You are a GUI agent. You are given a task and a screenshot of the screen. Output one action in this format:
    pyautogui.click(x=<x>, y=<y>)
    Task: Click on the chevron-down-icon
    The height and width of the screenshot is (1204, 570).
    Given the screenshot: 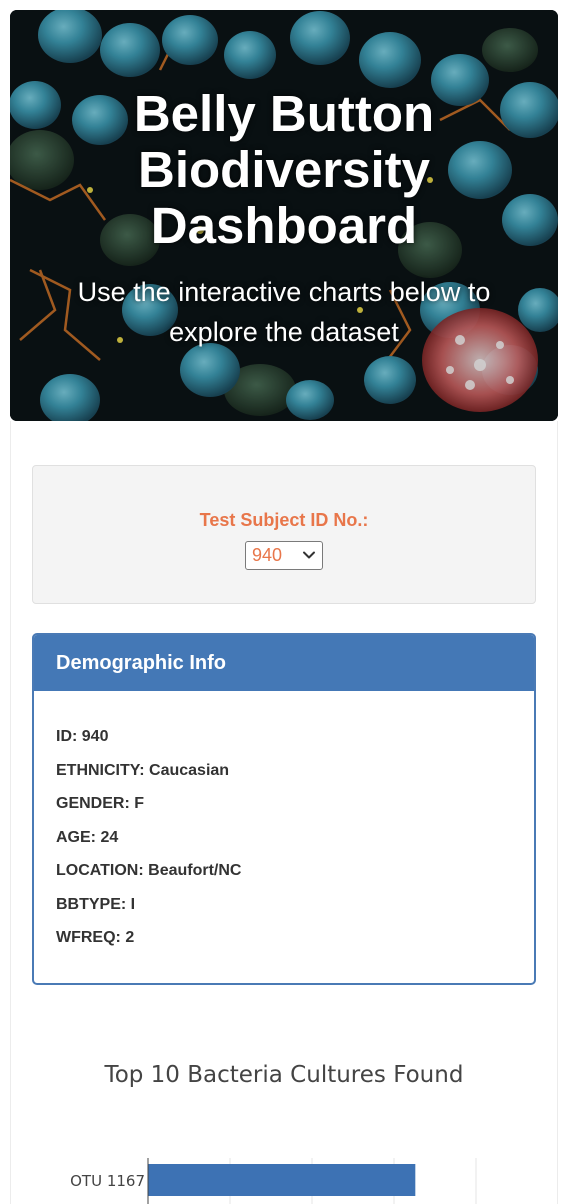 What is the action you would take?
    pyautogui.click(x=309, y=555)
    